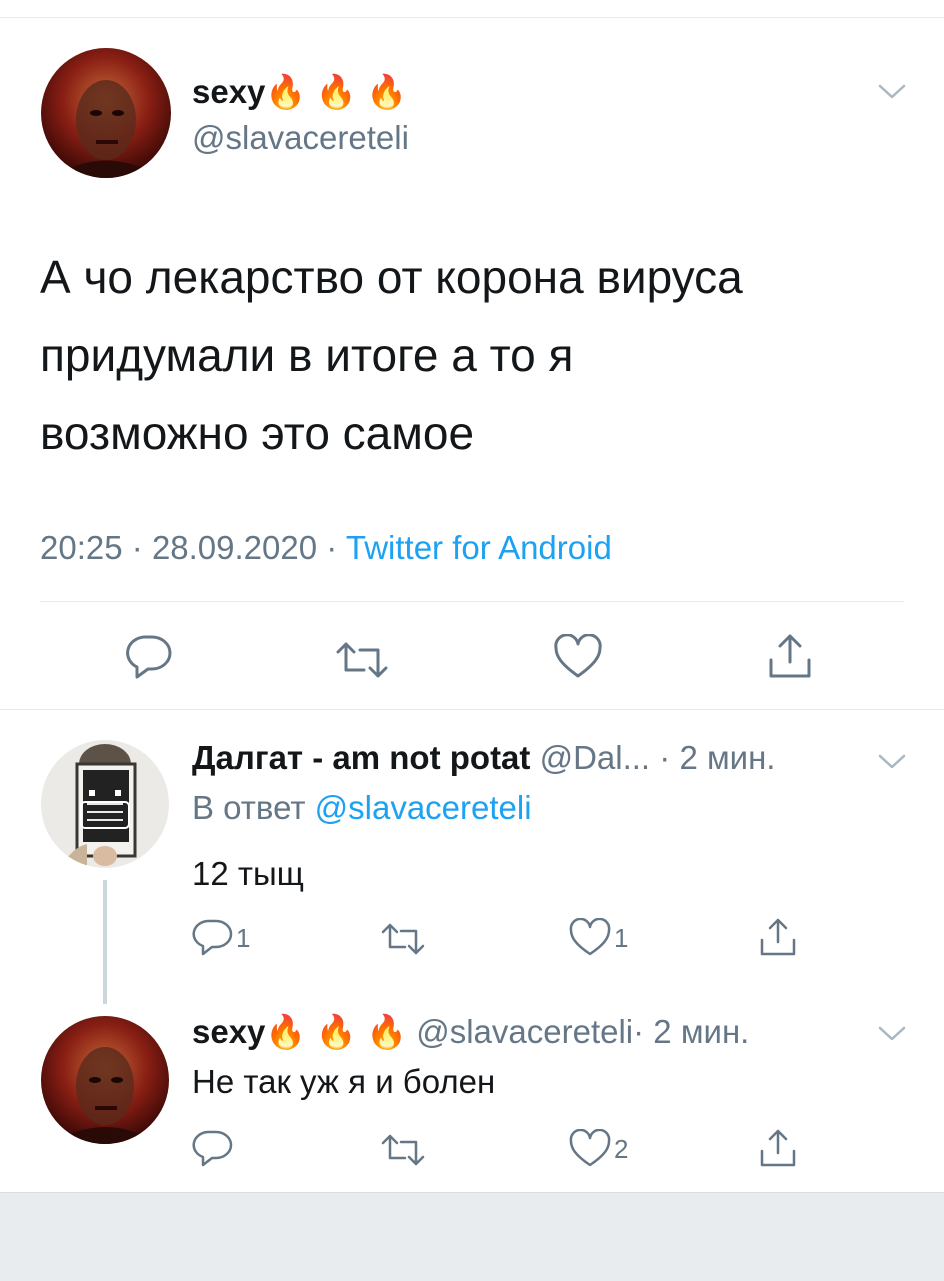 The height and width of the screenshot is (1281, 944). I want to click on reply-to-label: В ответ, so click(249, 807).